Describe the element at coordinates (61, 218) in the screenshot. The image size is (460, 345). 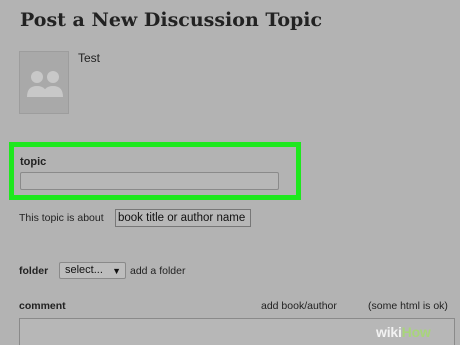
I see `about-label: This topic is about` at that location.